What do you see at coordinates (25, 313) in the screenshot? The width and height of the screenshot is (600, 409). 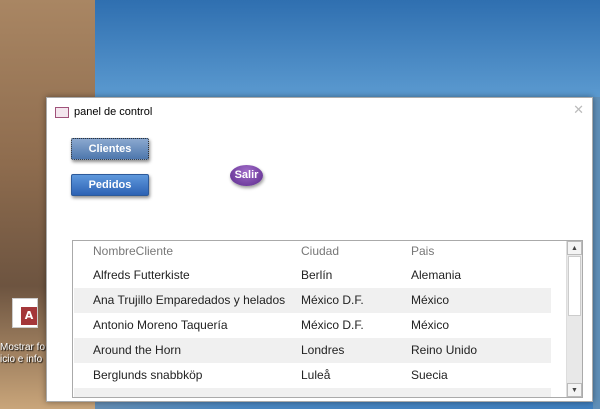 I see `access-file-icon: A` at bounding box center [25, 313].